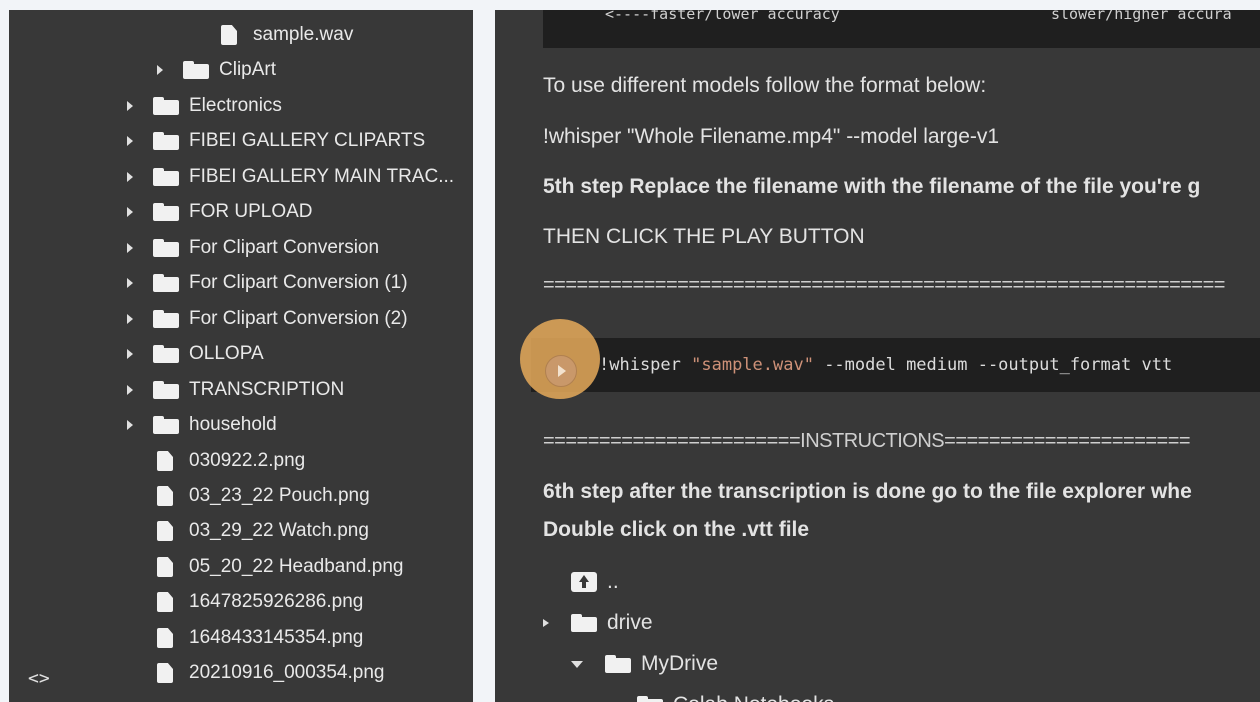 The height and width of the screenshot is (702, 1260). I want to click on text-click-play: THEN CLICK THE PLAY BUTTON, so click(704, 236).